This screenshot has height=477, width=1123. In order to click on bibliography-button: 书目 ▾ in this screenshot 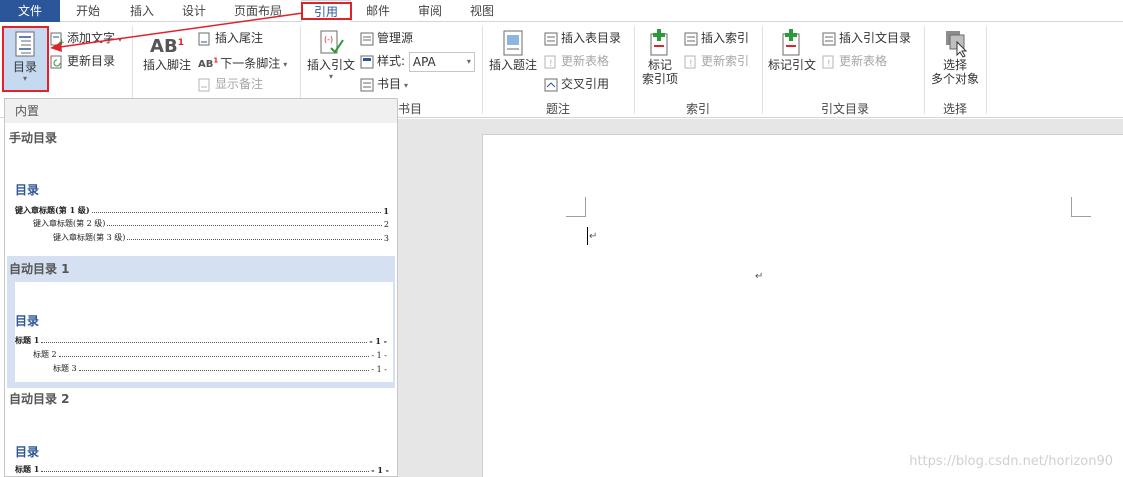, I will do `click(384, 84)`.